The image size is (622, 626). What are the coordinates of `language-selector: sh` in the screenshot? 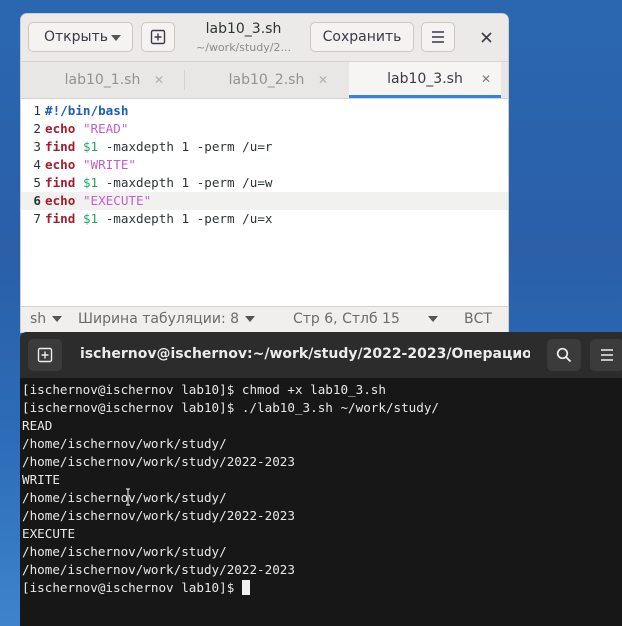 It's located at (46, 319).